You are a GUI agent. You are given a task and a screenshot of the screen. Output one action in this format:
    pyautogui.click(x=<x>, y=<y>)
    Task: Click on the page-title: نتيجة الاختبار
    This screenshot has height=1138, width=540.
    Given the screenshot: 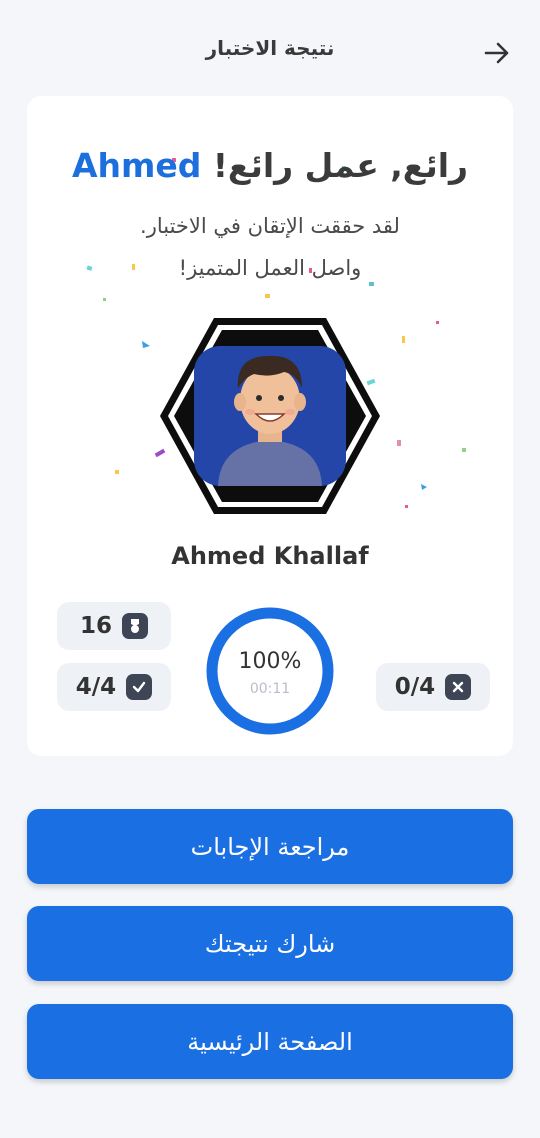 What is the action you would take?
    pyautogui.click(x=270, y=48)
    